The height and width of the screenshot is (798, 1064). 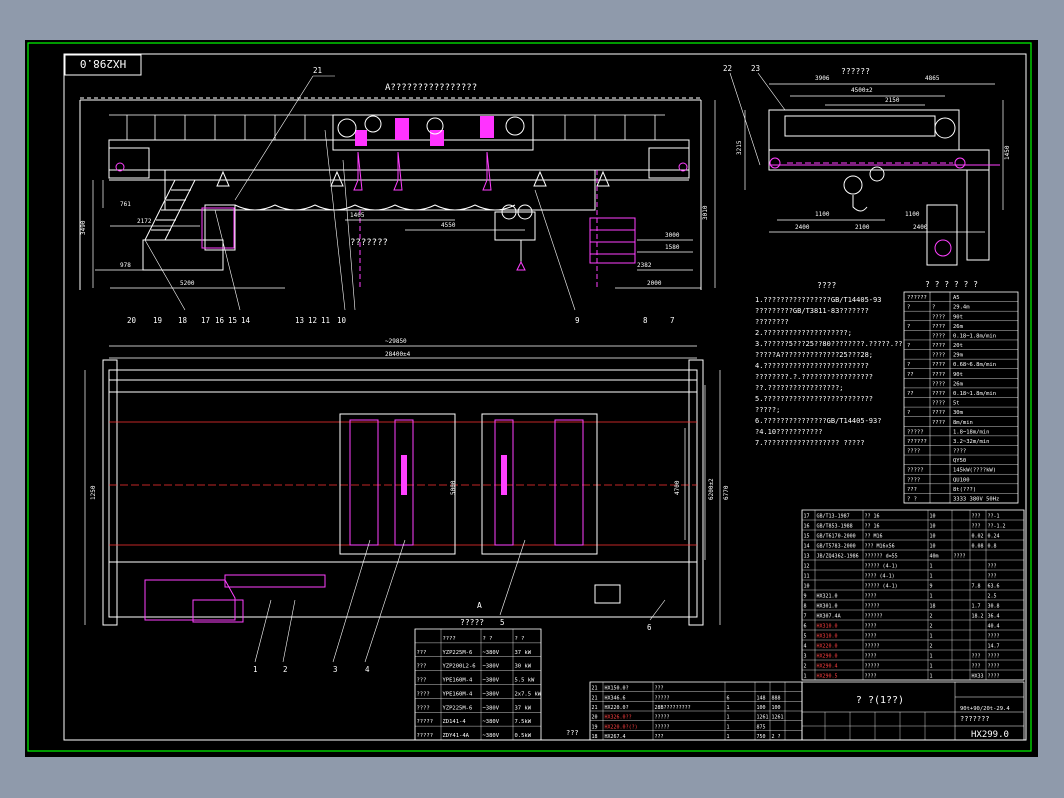 I want to click on bom-cell: HX33, so click(x=978, y=677).